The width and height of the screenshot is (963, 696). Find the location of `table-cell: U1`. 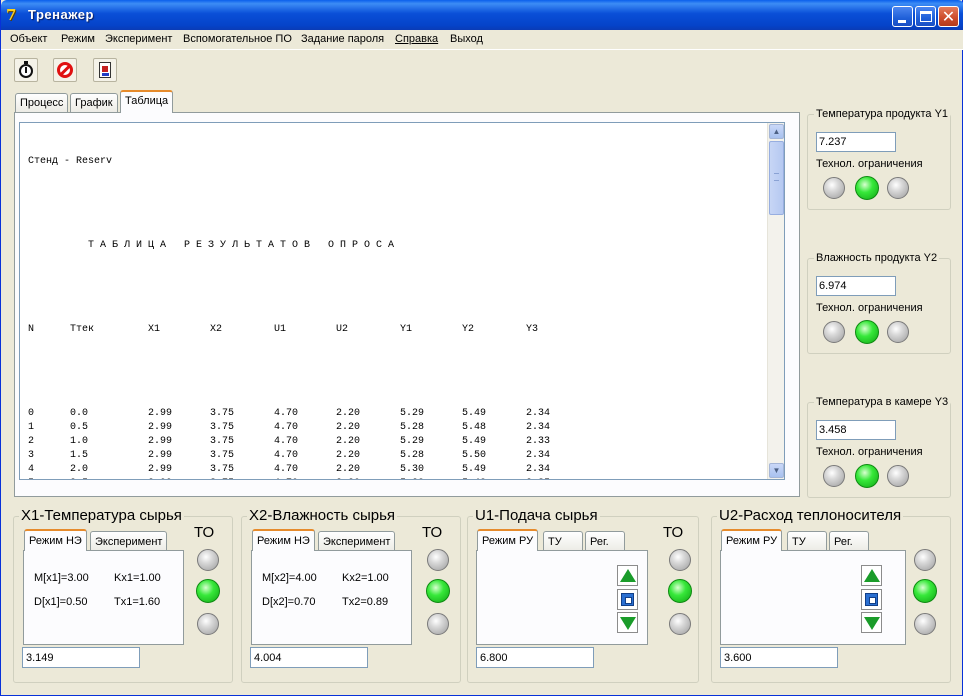

table-cell: U1 is located at coordinates (280, 329).